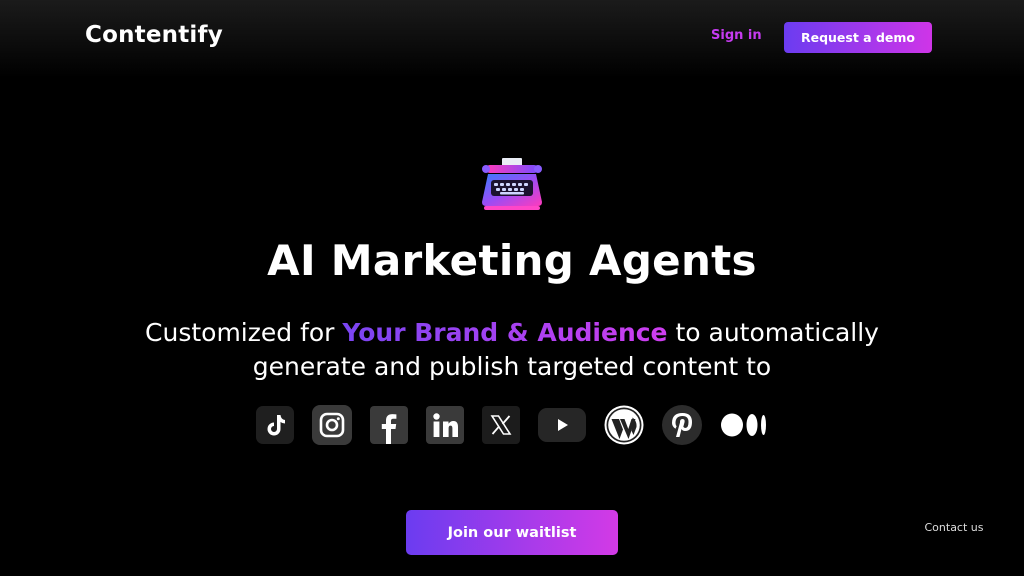 This screenshot has width=1024, height=576. I want to click on page-title: AI Marketing Agents, so click(512, 260).